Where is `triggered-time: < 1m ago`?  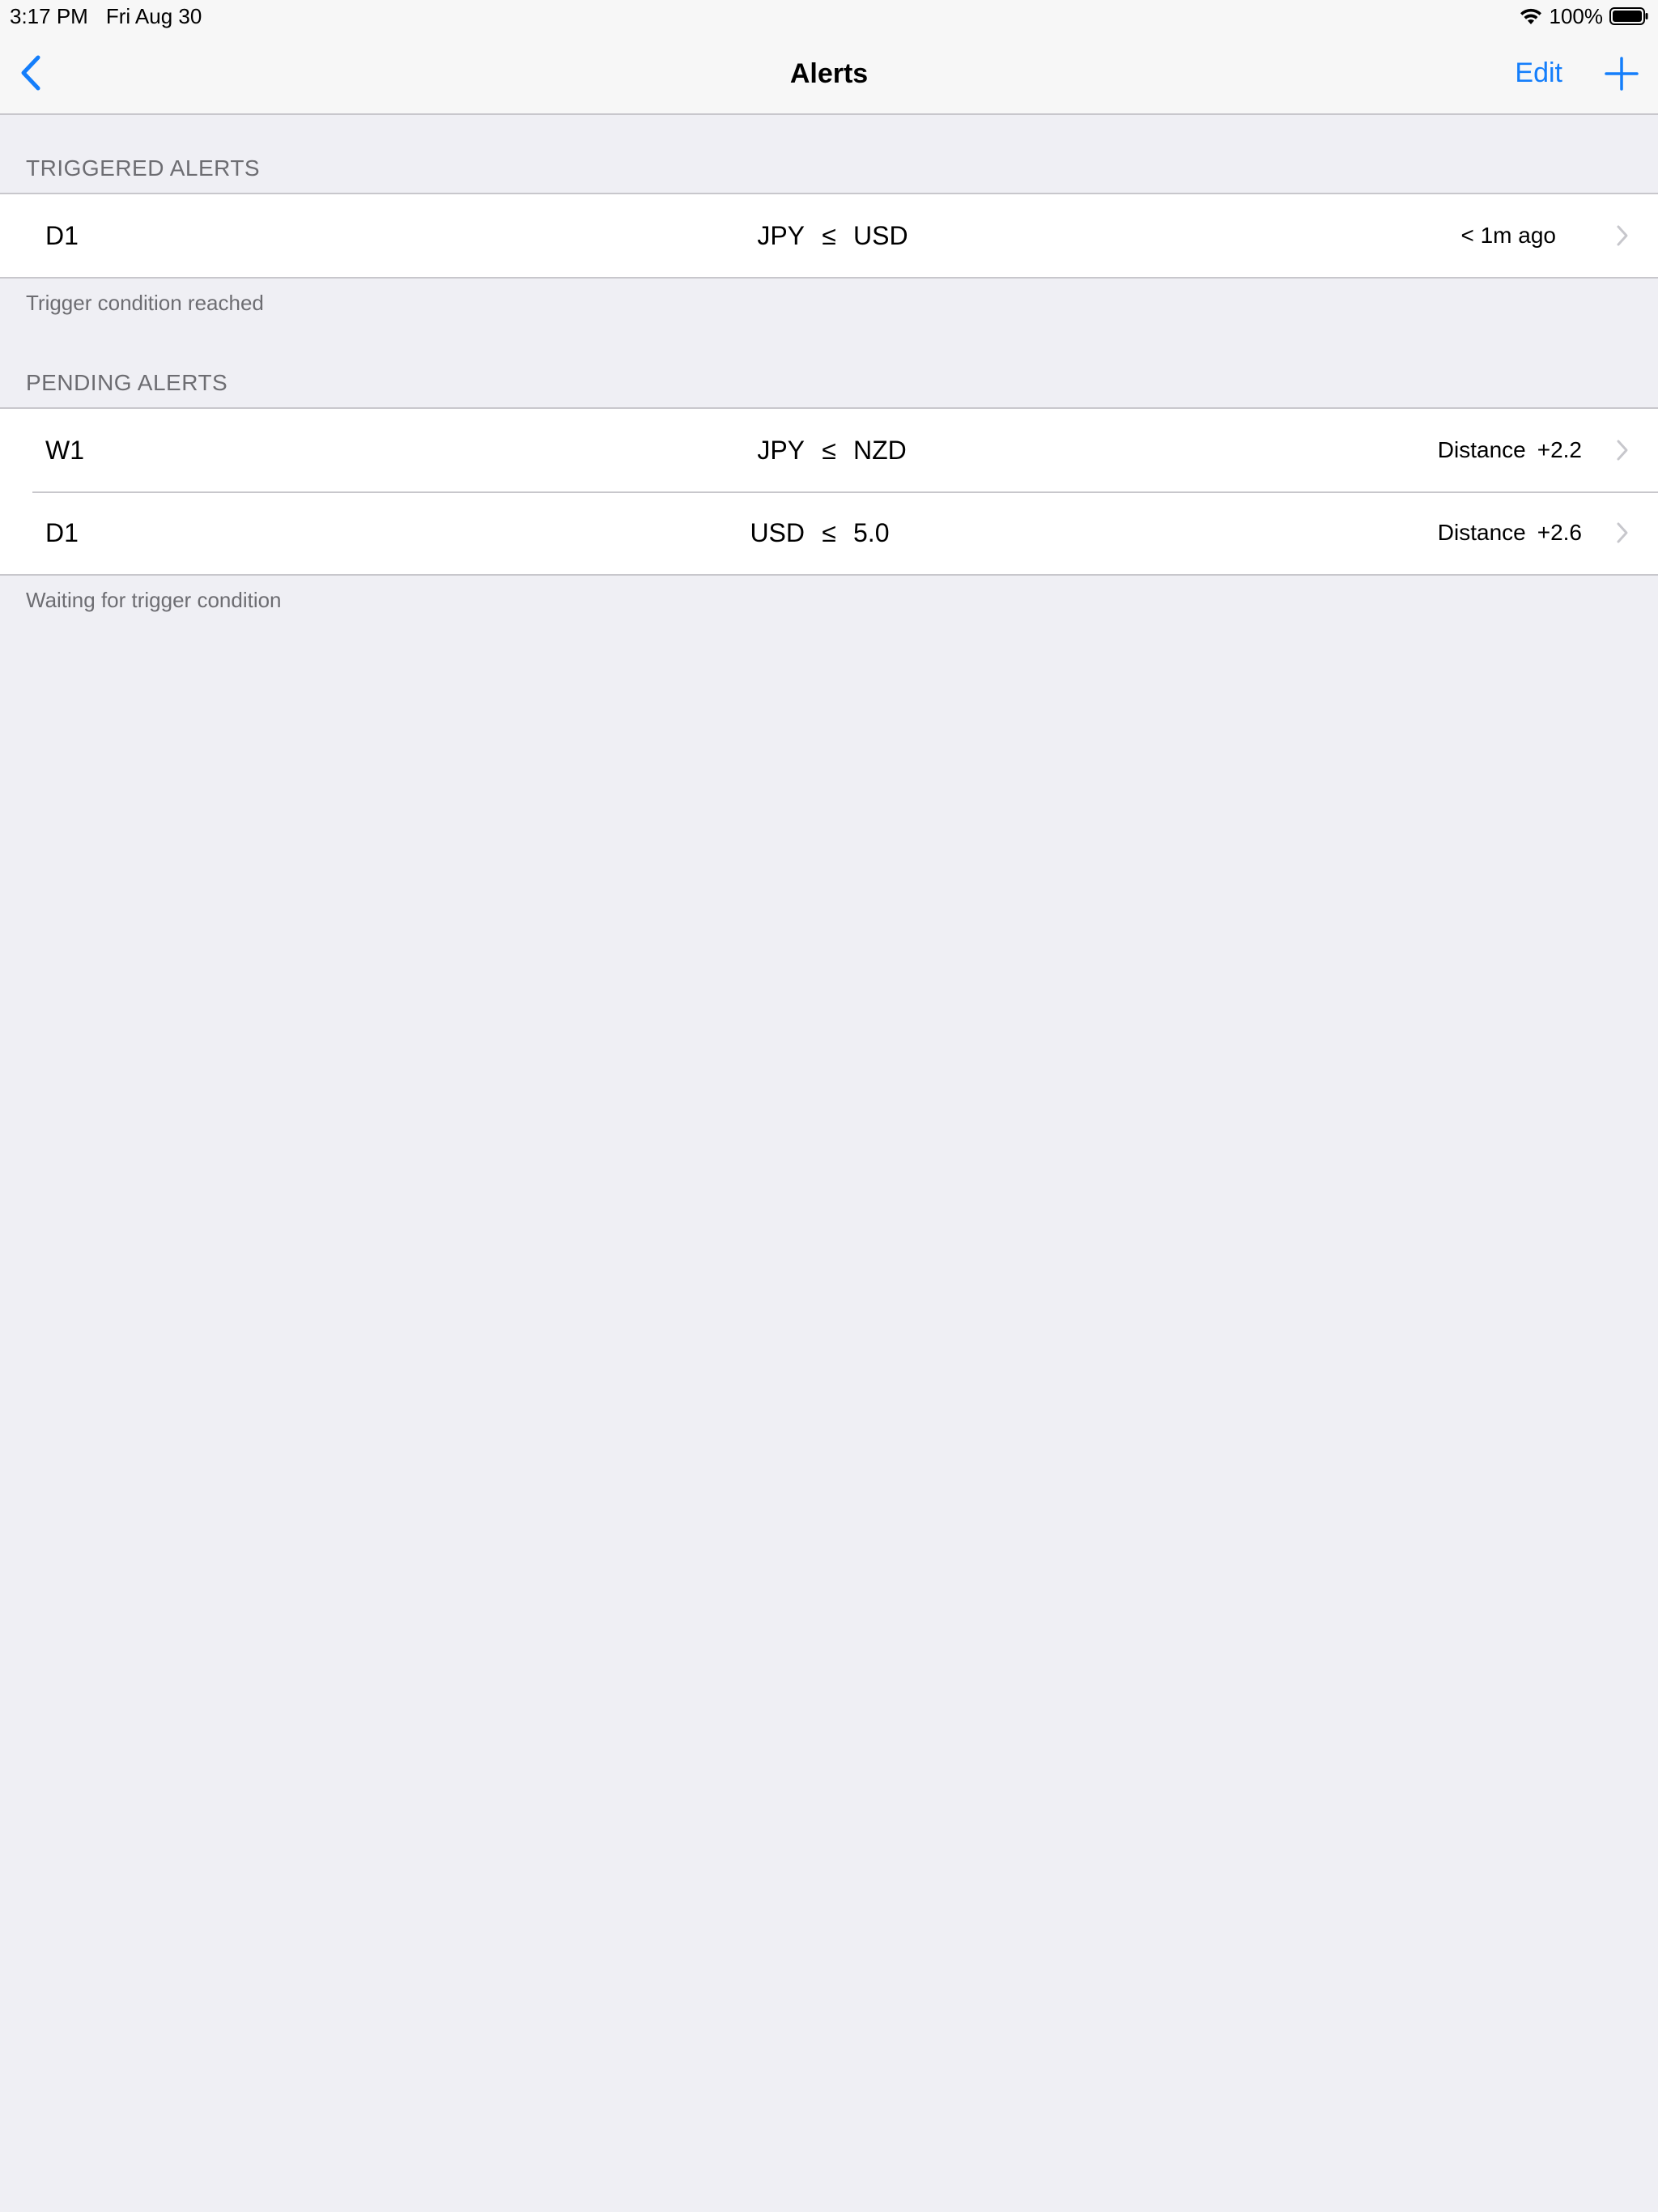
triggered-time: < 1m ago is located at coordinates (1508, 236).